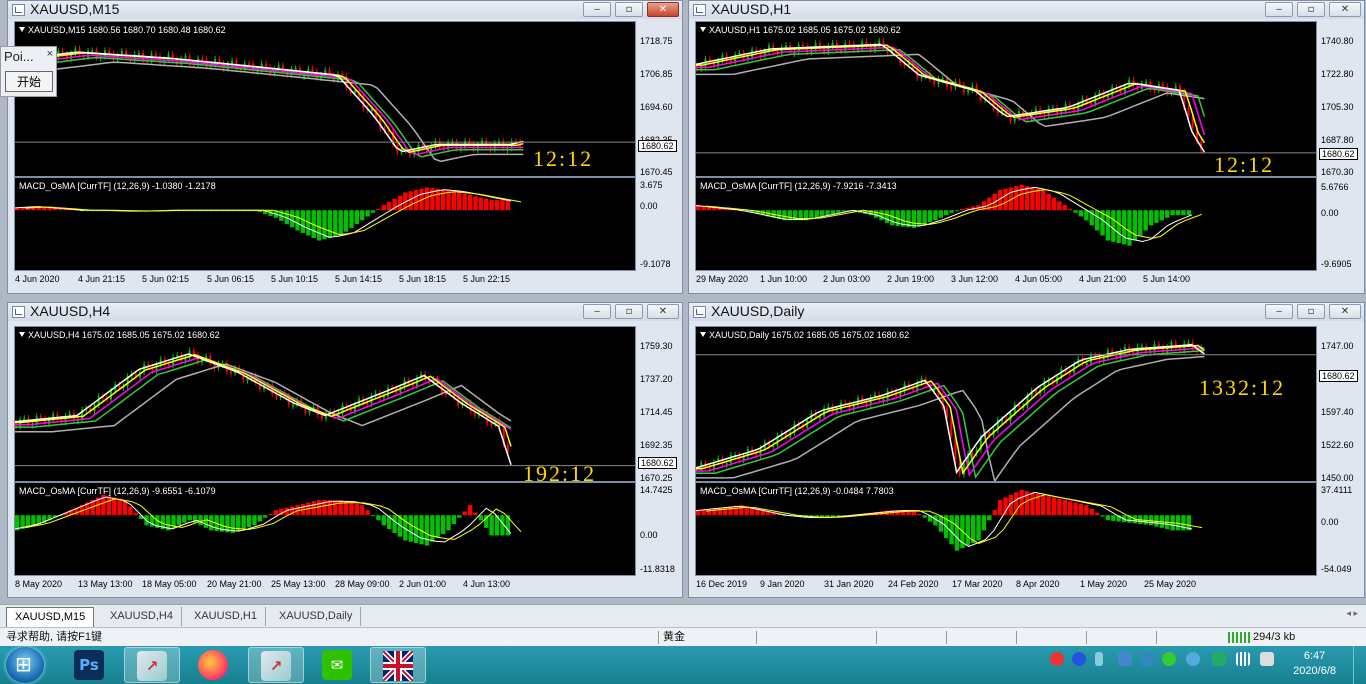 The width and height of the screenshot is (1366, 684). Describe the element at coordinates (50, 54) in the screenshot. I see `popup-close-button: ×` at that location.